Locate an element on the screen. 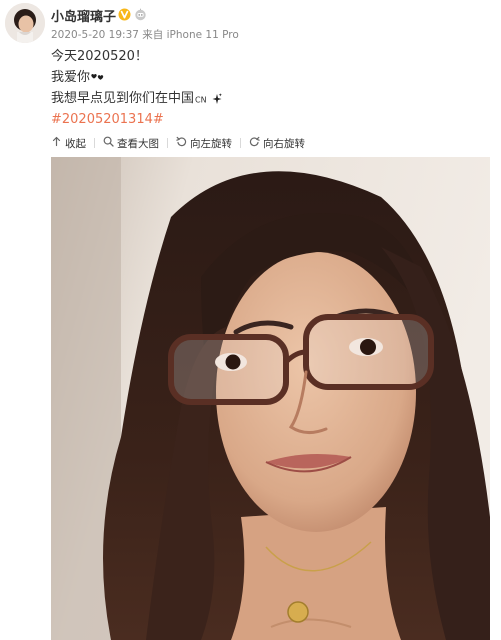 This screenshot has height=640, width=501. content-line-1-text: 今天2020520！ is located at coordinates (99, 56).